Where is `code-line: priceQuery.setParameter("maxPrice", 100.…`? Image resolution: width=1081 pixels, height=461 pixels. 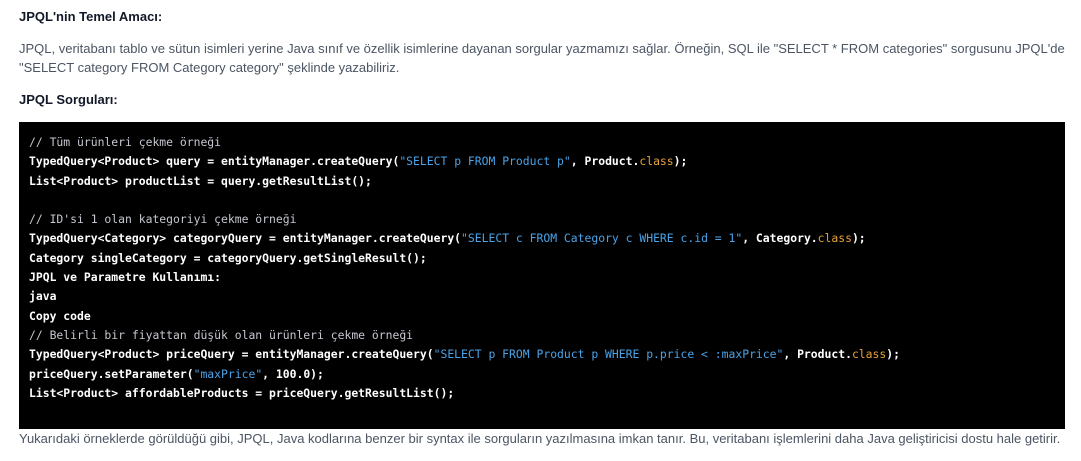
code-line: priceQuery.setParameter("maxPrice", 100.… is located at coordinates (547, 374).